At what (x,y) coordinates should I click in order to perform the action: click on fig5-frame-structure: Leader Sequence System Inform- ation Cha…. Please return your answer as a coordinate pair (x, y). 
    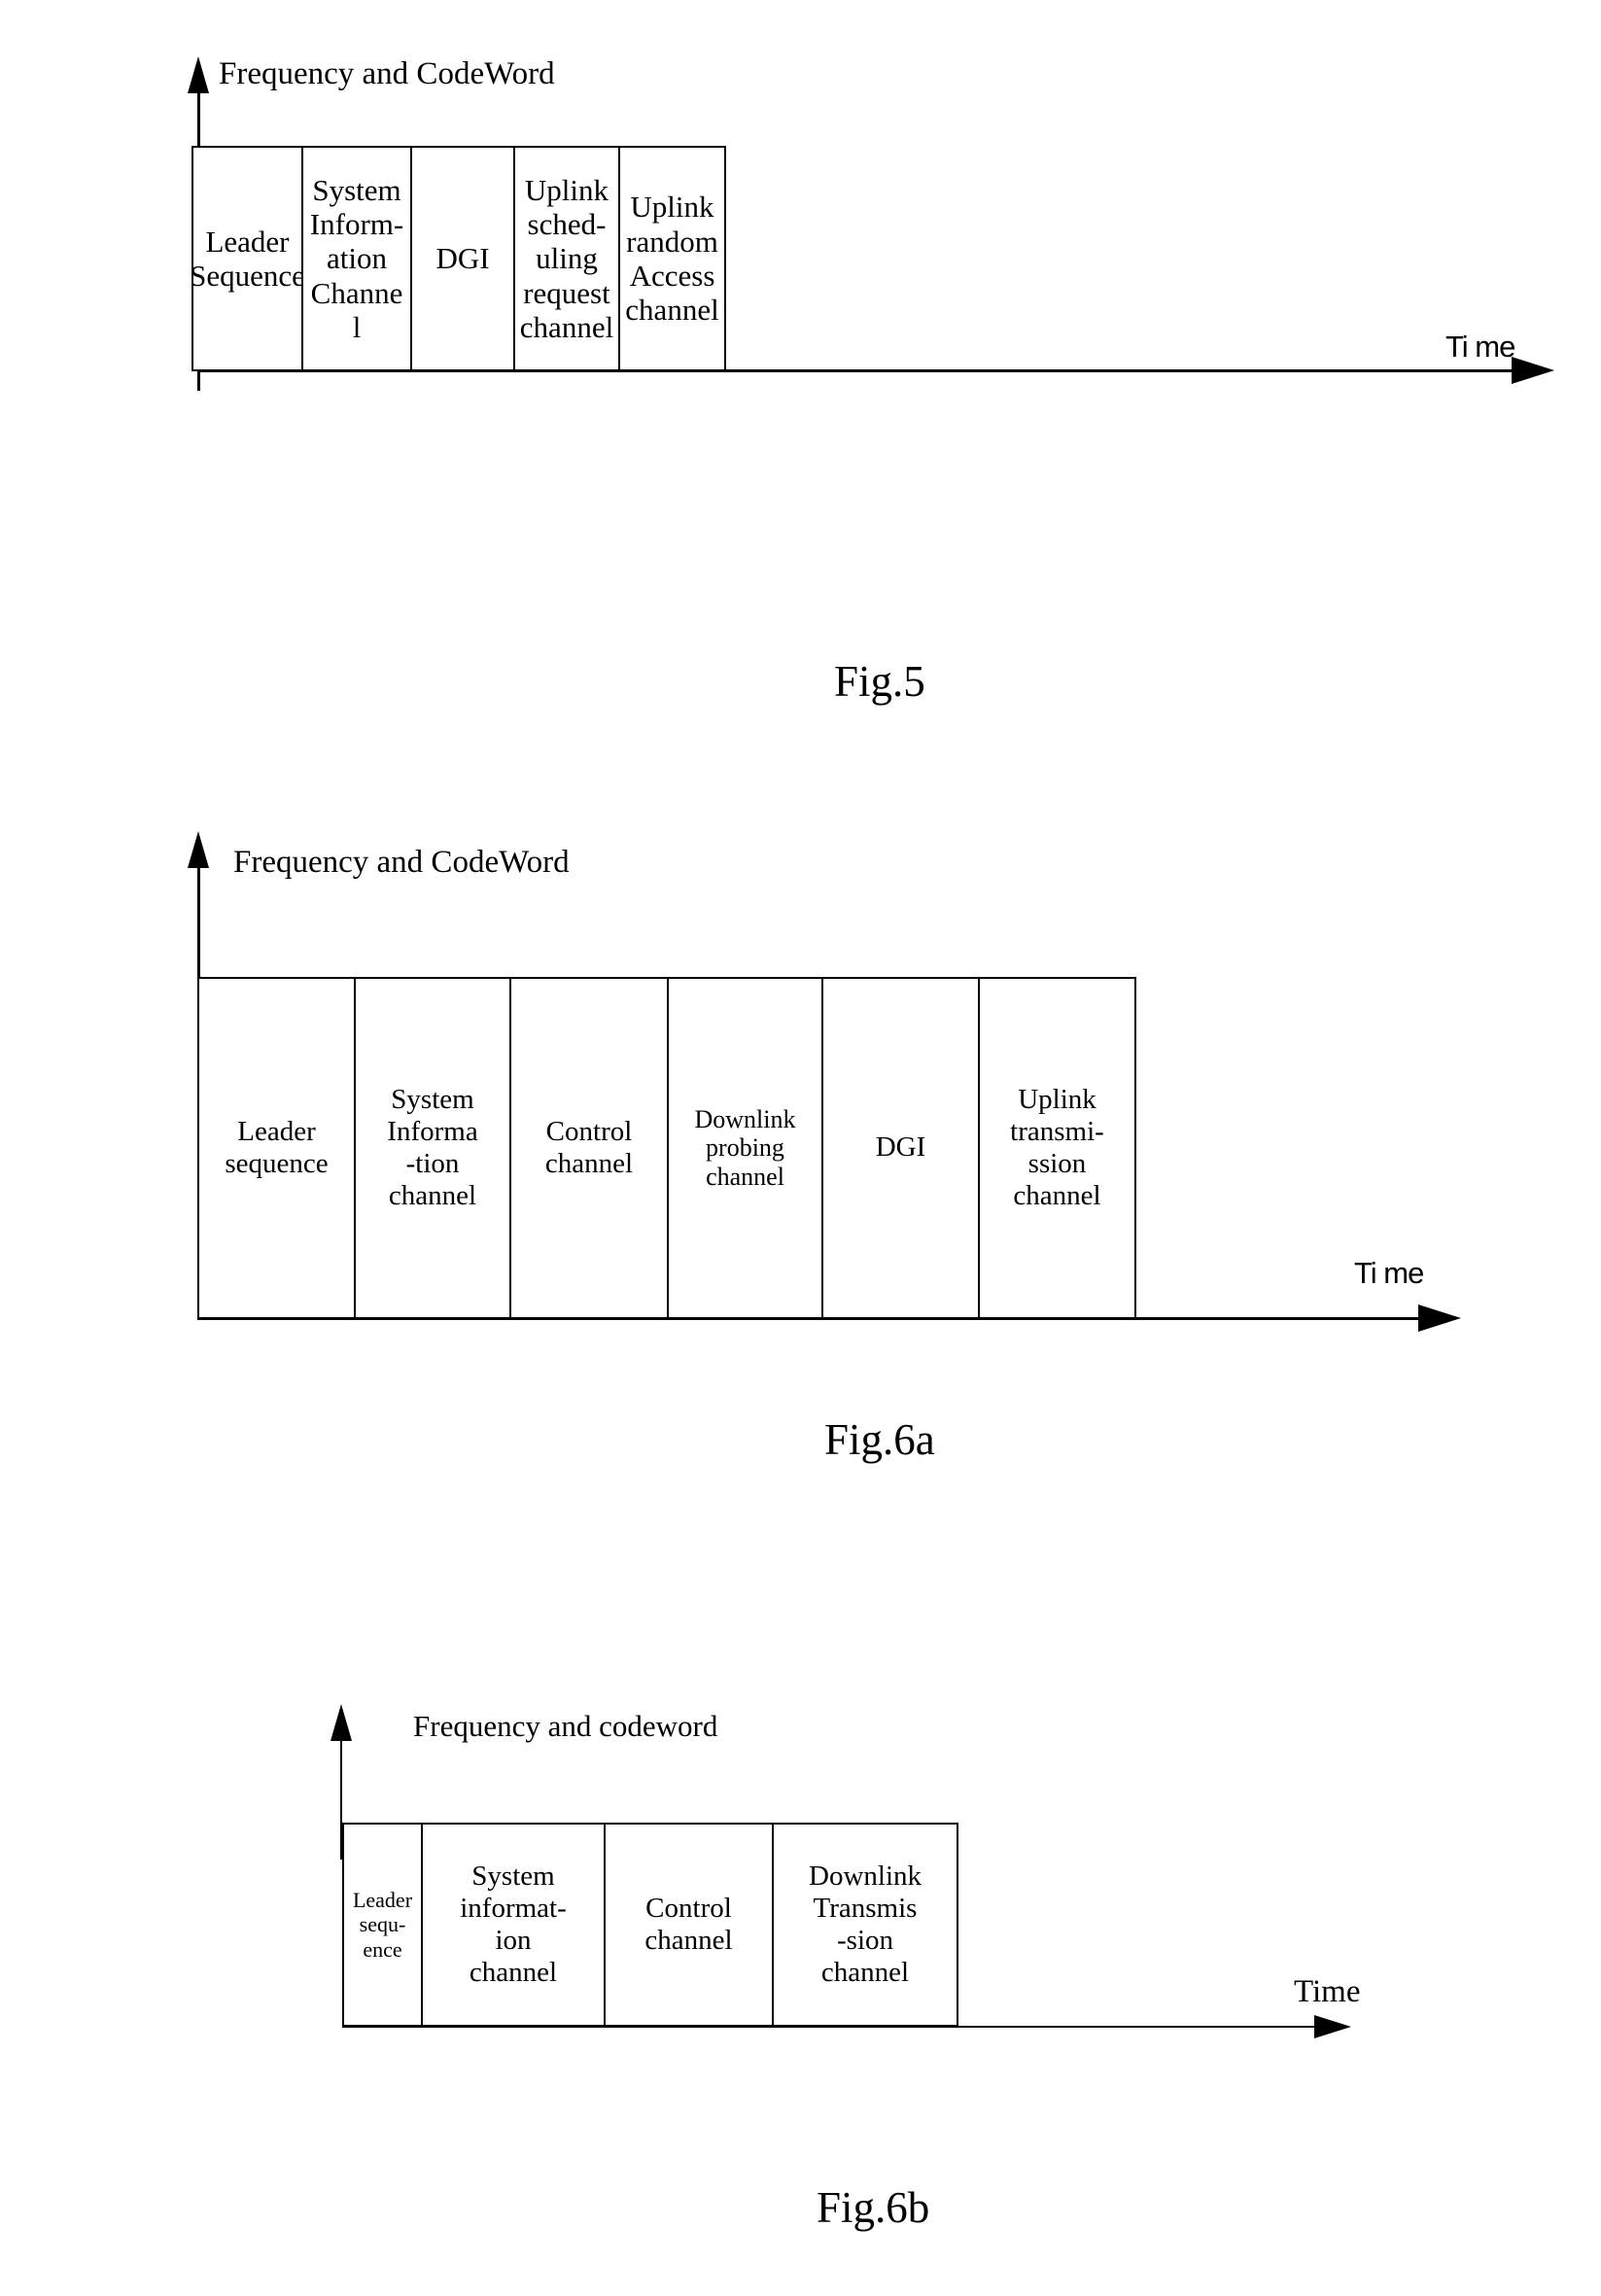
    Looking at the image, I should click on (637, 258).